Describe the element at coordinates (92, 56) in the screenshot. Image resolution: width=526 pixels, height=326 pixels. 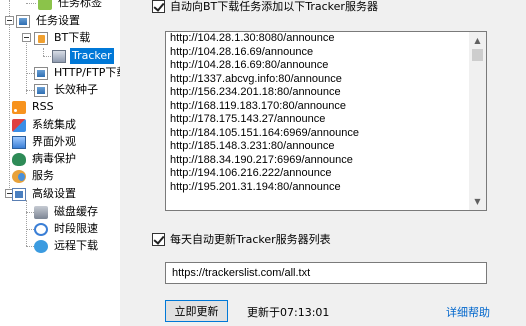
I see `tree-item-label: Tracker` at that location.